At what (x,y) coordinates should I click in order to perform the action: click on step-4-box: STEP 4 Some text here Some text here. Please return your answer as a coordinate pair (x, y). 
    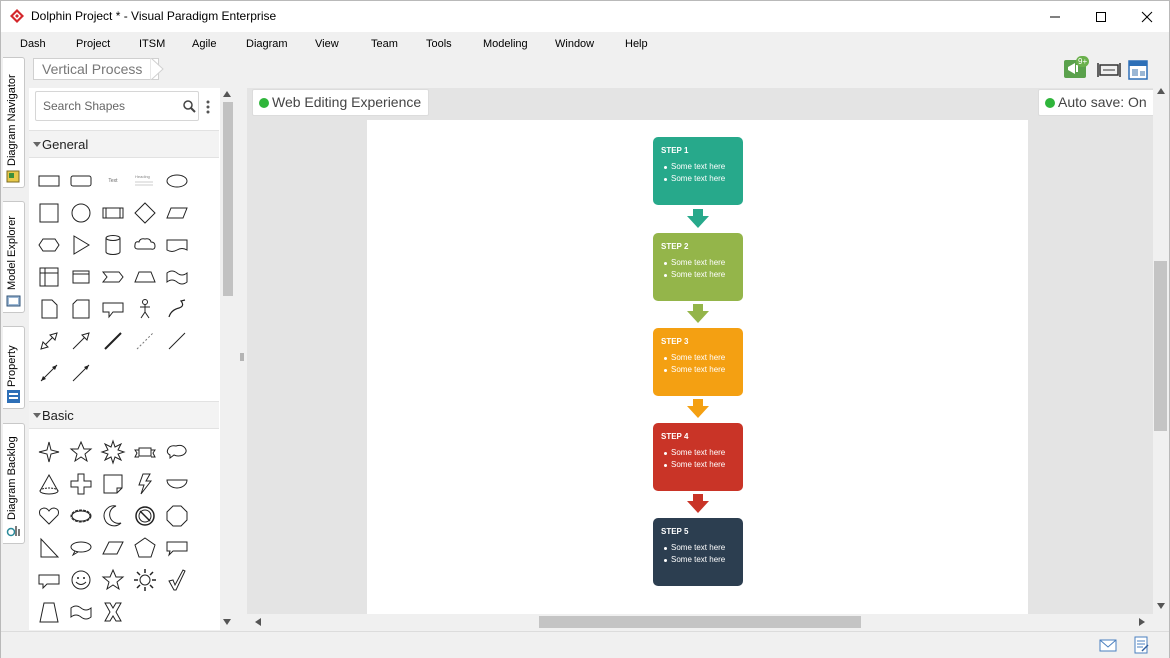
    Looking at the image, I should click on (698, 457).